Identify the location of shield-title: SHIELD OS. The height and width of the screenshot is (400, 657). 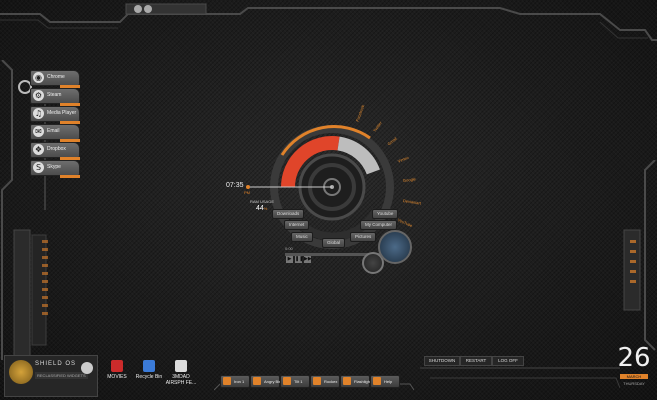
(56, 364).